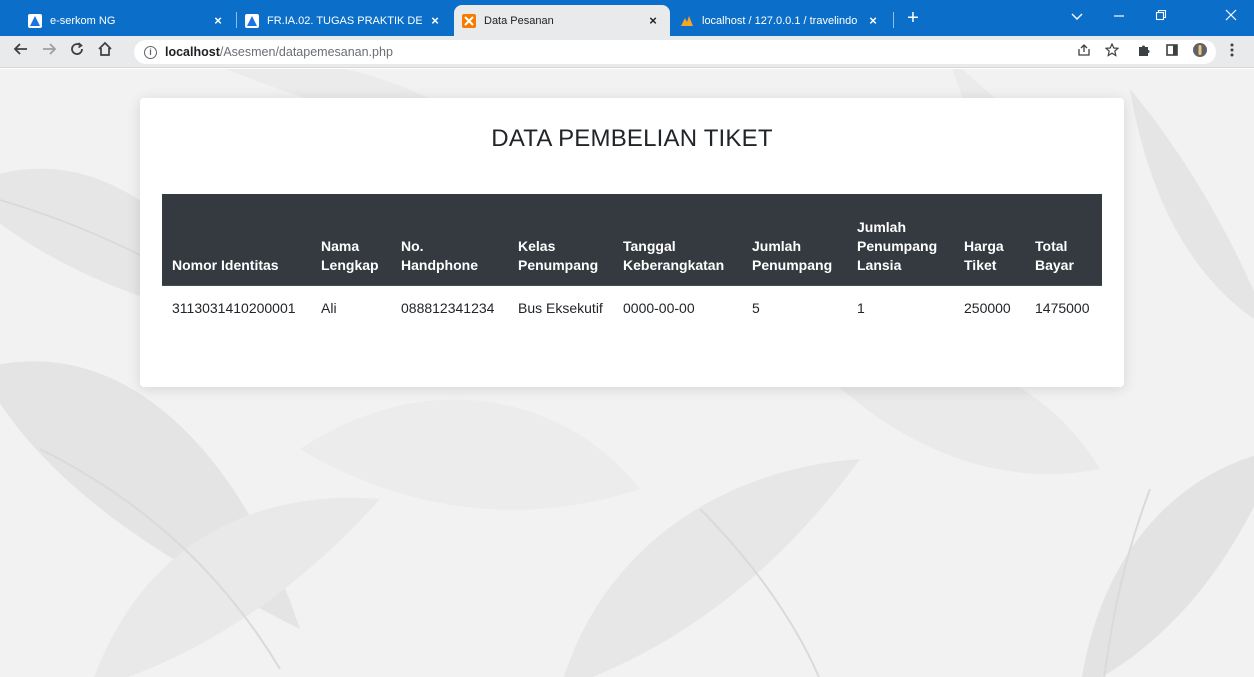 The image size is (1254, 677). I want to click on table-cell: 088812341234, so click(448, 307).